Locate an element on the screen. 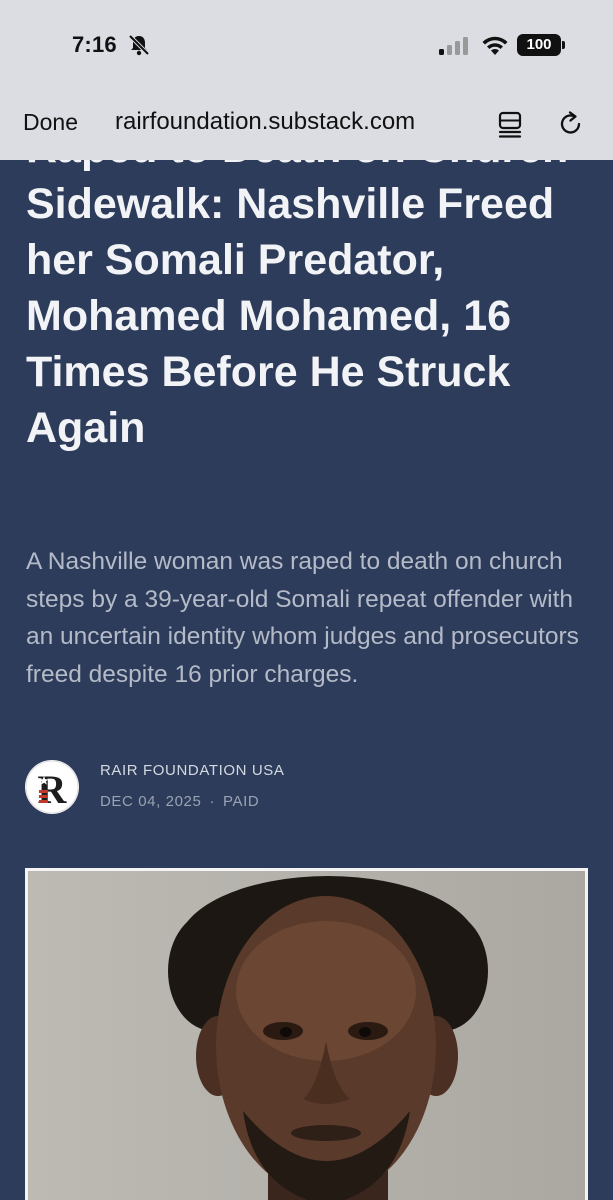  post-date: DEC 04, 2025 is located at coordinates (151, 801).